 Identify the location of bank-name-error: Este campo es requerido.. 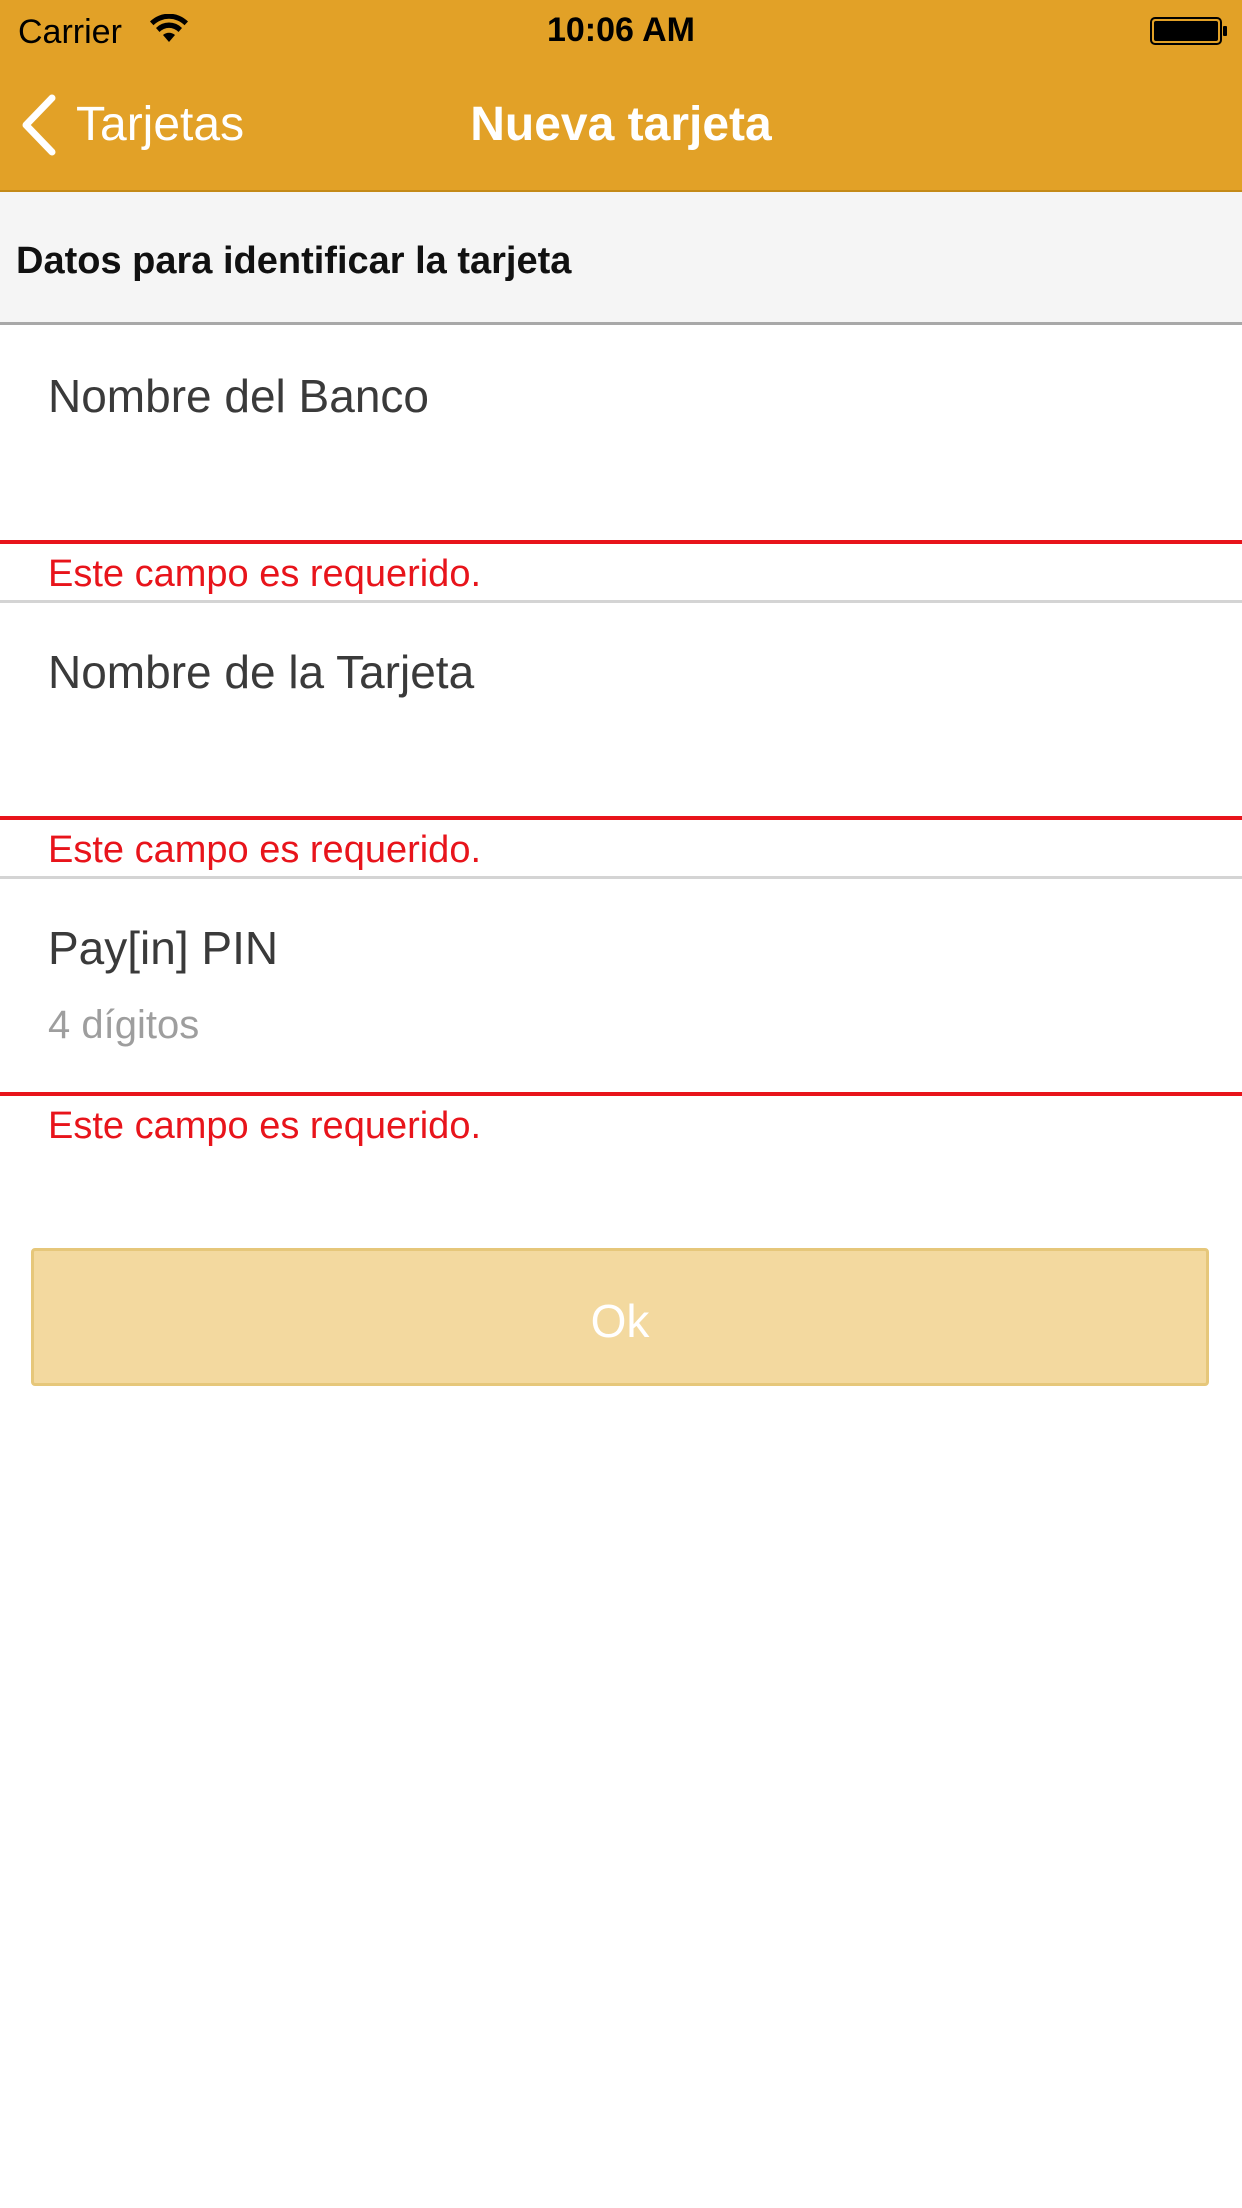
(265, 574).